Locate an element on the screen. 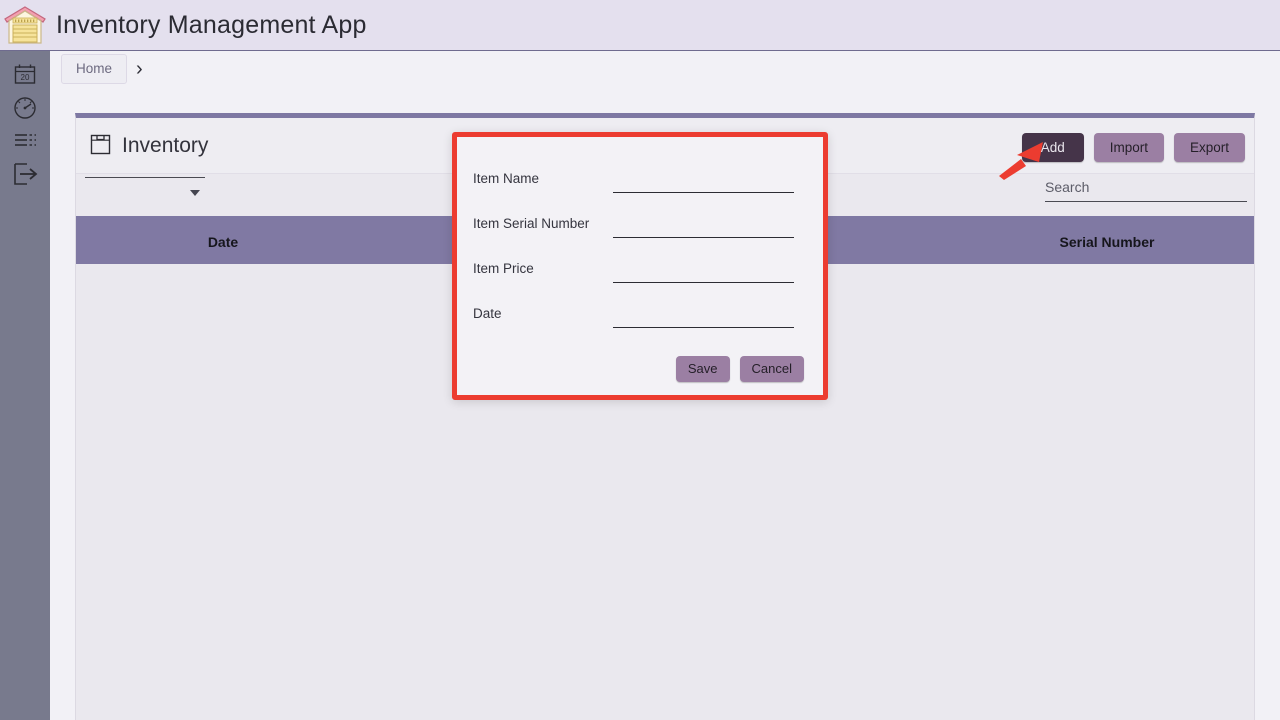 This screenshot has width=1280, height=720. field-label-item-serial-number: Item Serial Number is located at coordinates (531, 223).